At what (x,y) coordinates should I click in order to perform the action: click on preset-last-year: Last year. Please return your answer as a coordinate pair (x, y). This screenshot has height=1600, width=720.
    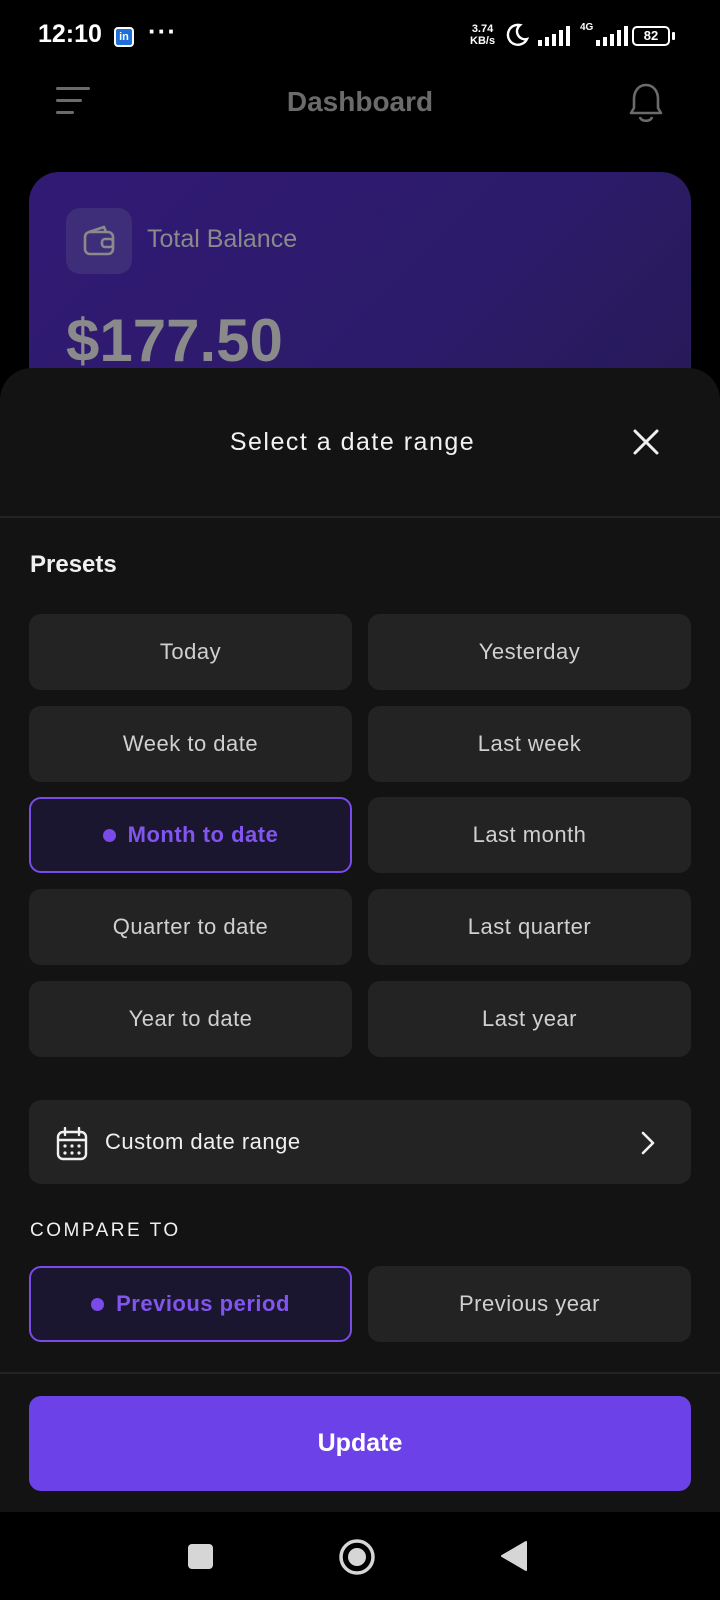
    Looking at the image, I should click on (529, 1019).